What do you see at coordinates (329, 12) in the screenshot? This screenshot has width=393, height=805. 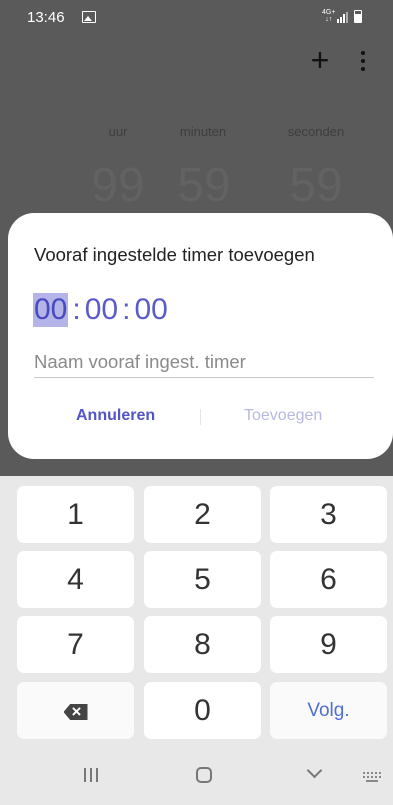 I see `network-type-label: 4G+` at bounding box center [329, 12].